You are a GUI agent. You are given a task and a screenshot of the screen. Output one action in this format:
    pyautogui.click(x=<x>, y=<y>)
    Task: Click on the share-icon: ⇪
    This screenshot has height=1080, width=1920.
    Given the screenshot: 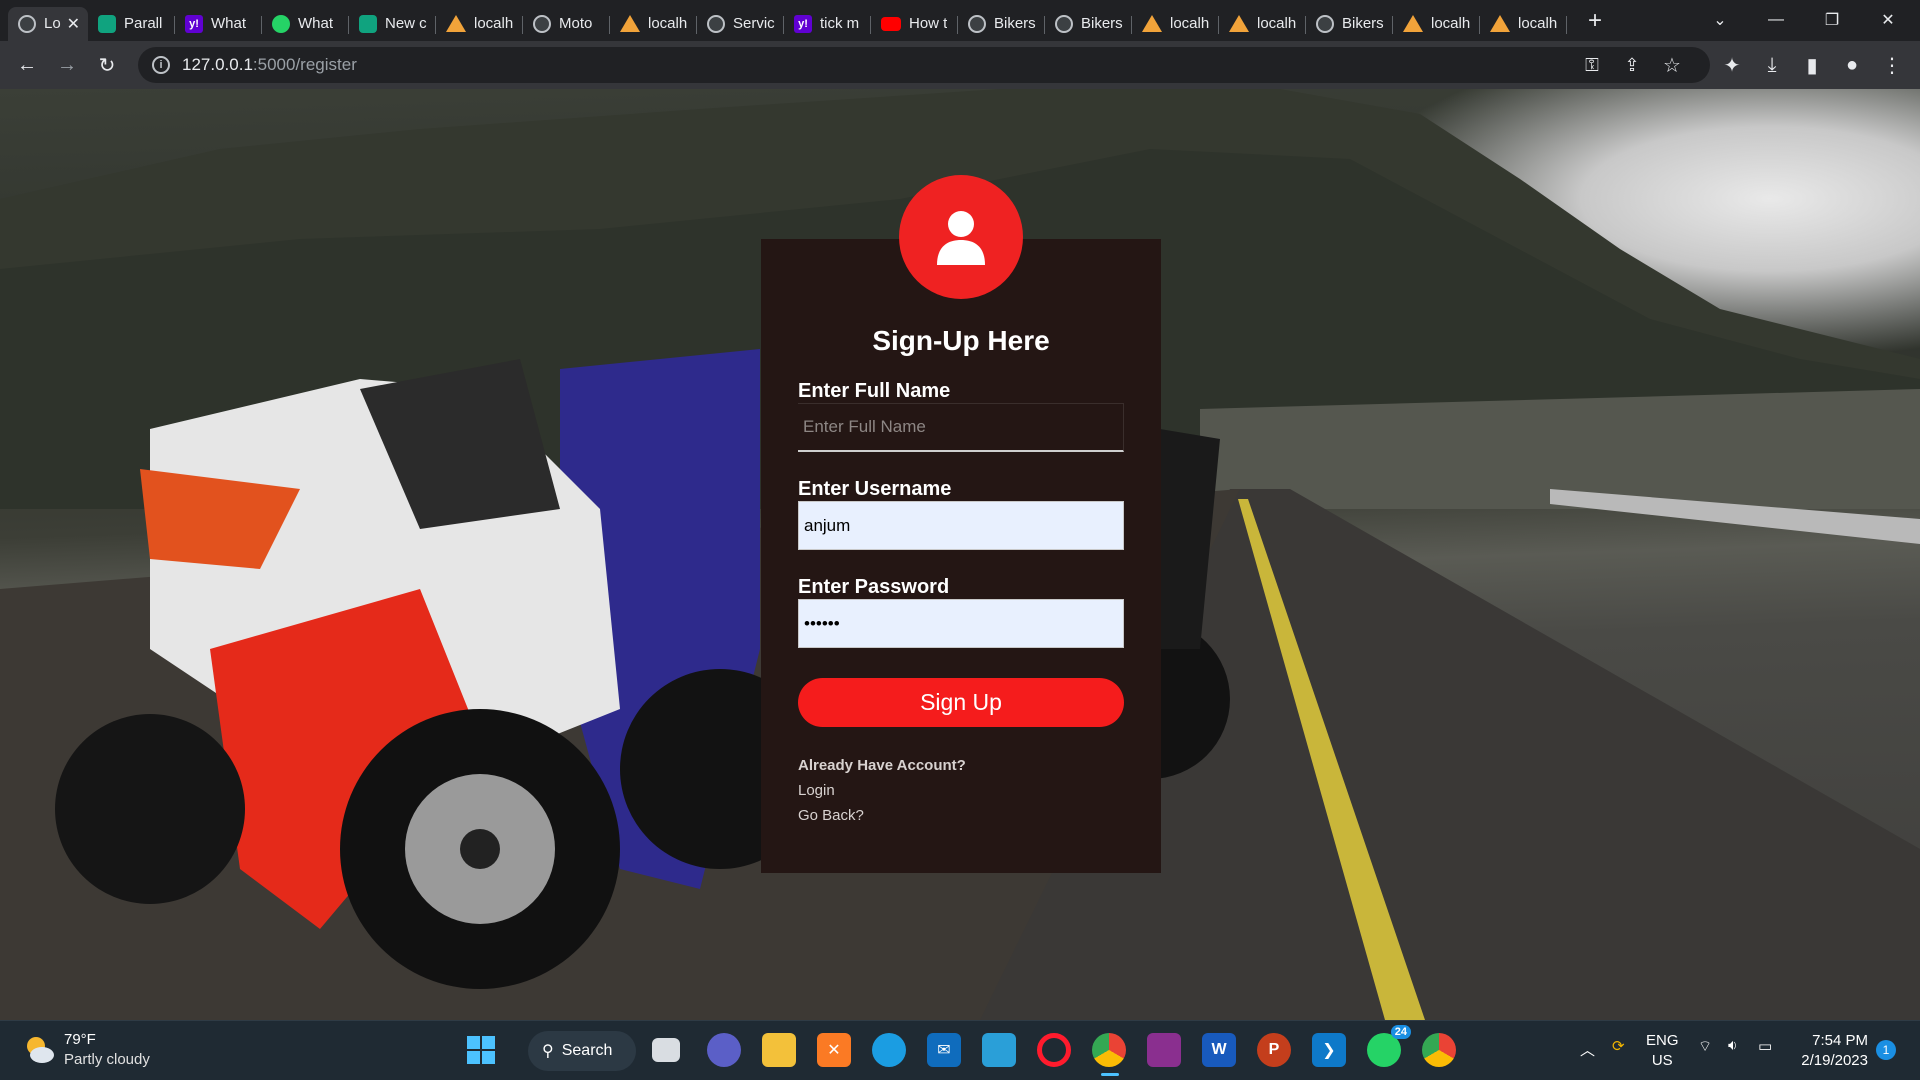 What is the action you would take?
    pyautogui.click(x=1632, y=65)
    